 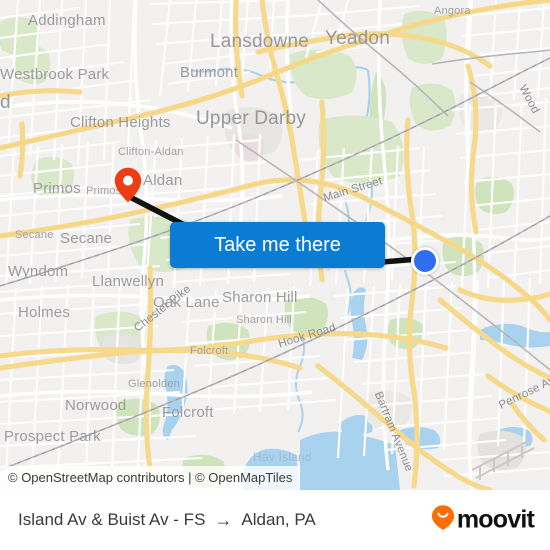 I want to click on arrow-right-icon: →, so click(x=223, y=520).